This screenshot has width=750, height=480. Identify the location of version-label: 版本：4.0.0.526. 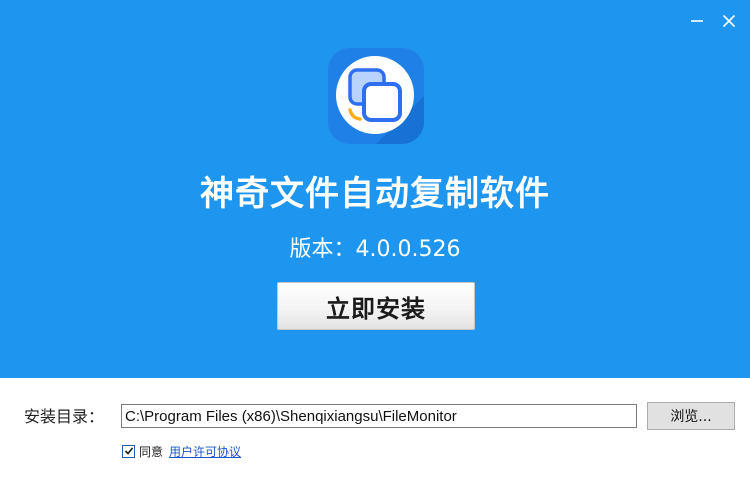
(375, 249).